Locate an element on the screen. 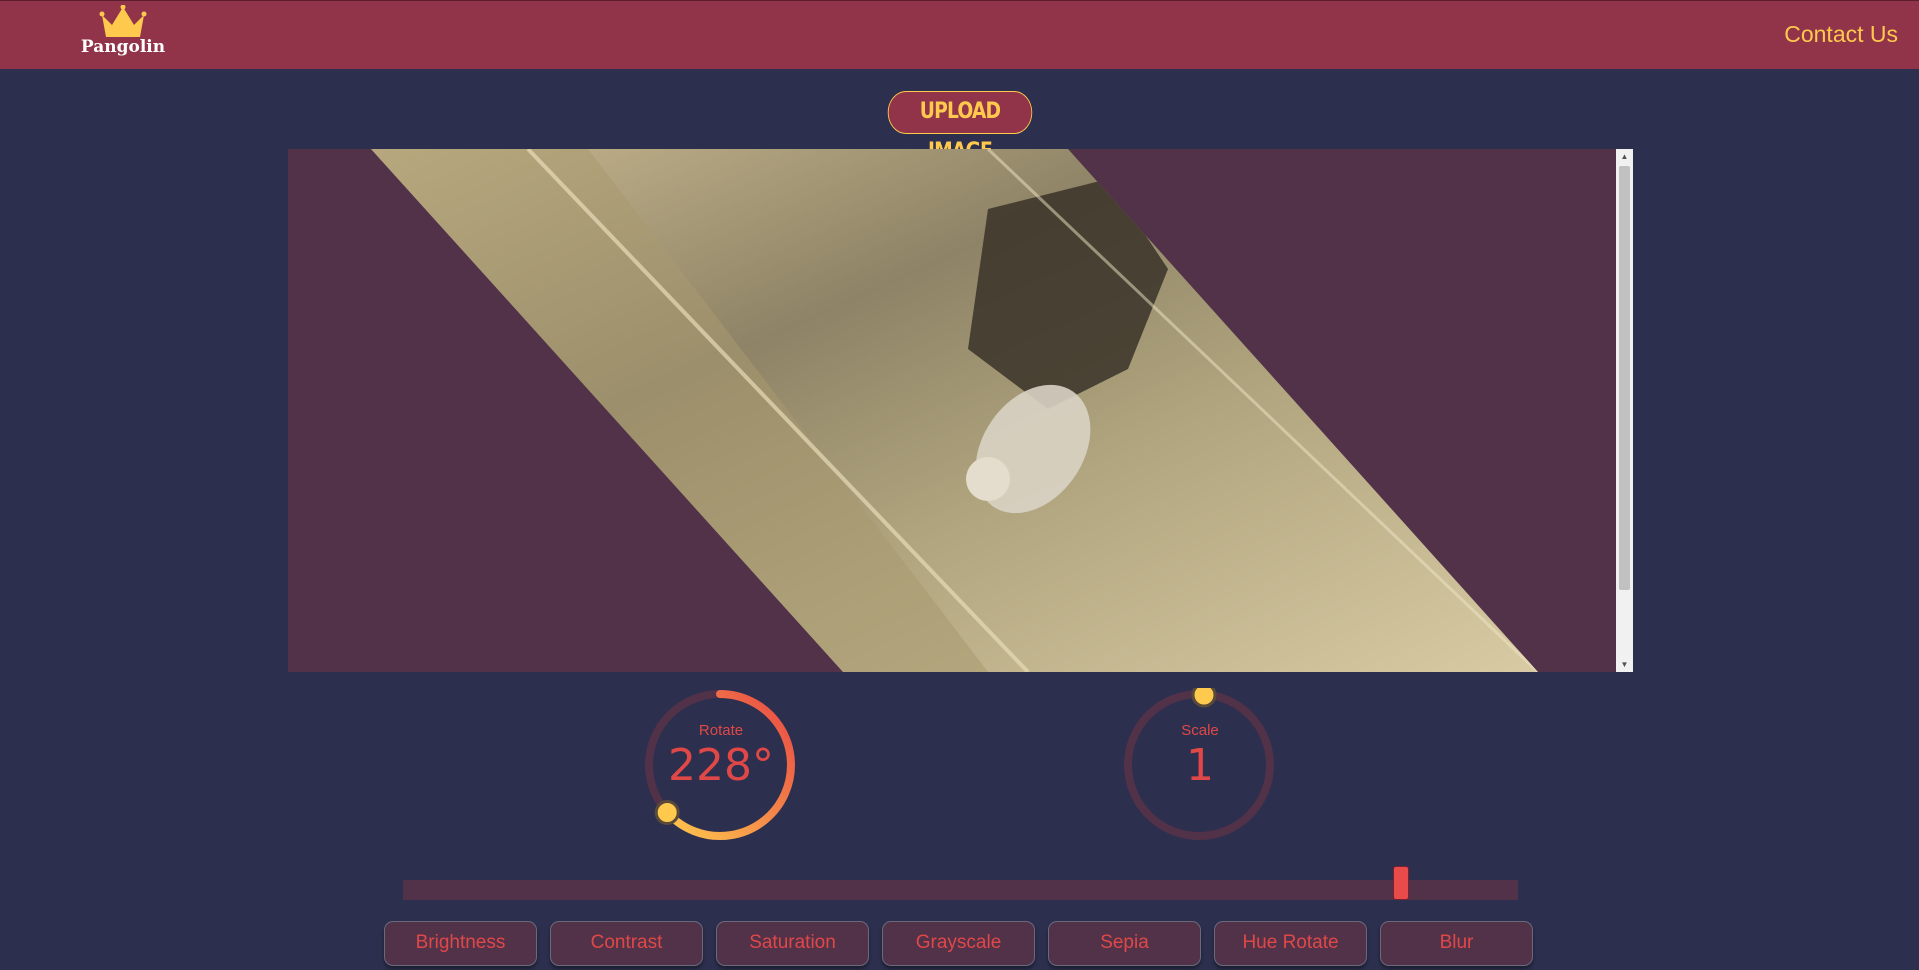 Image resolution: width=1919 pixels, height=970 pixels. scroll-up-arrow-icon: ▲ is located at coordinates (1624, 156).